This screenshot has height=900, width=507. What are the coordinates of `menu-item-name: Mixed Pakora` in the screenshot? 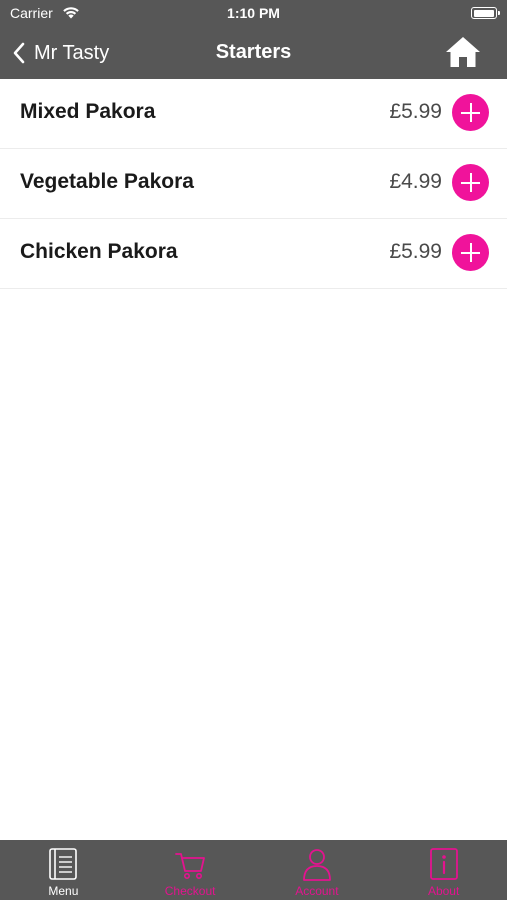 It's located at (88, 111).